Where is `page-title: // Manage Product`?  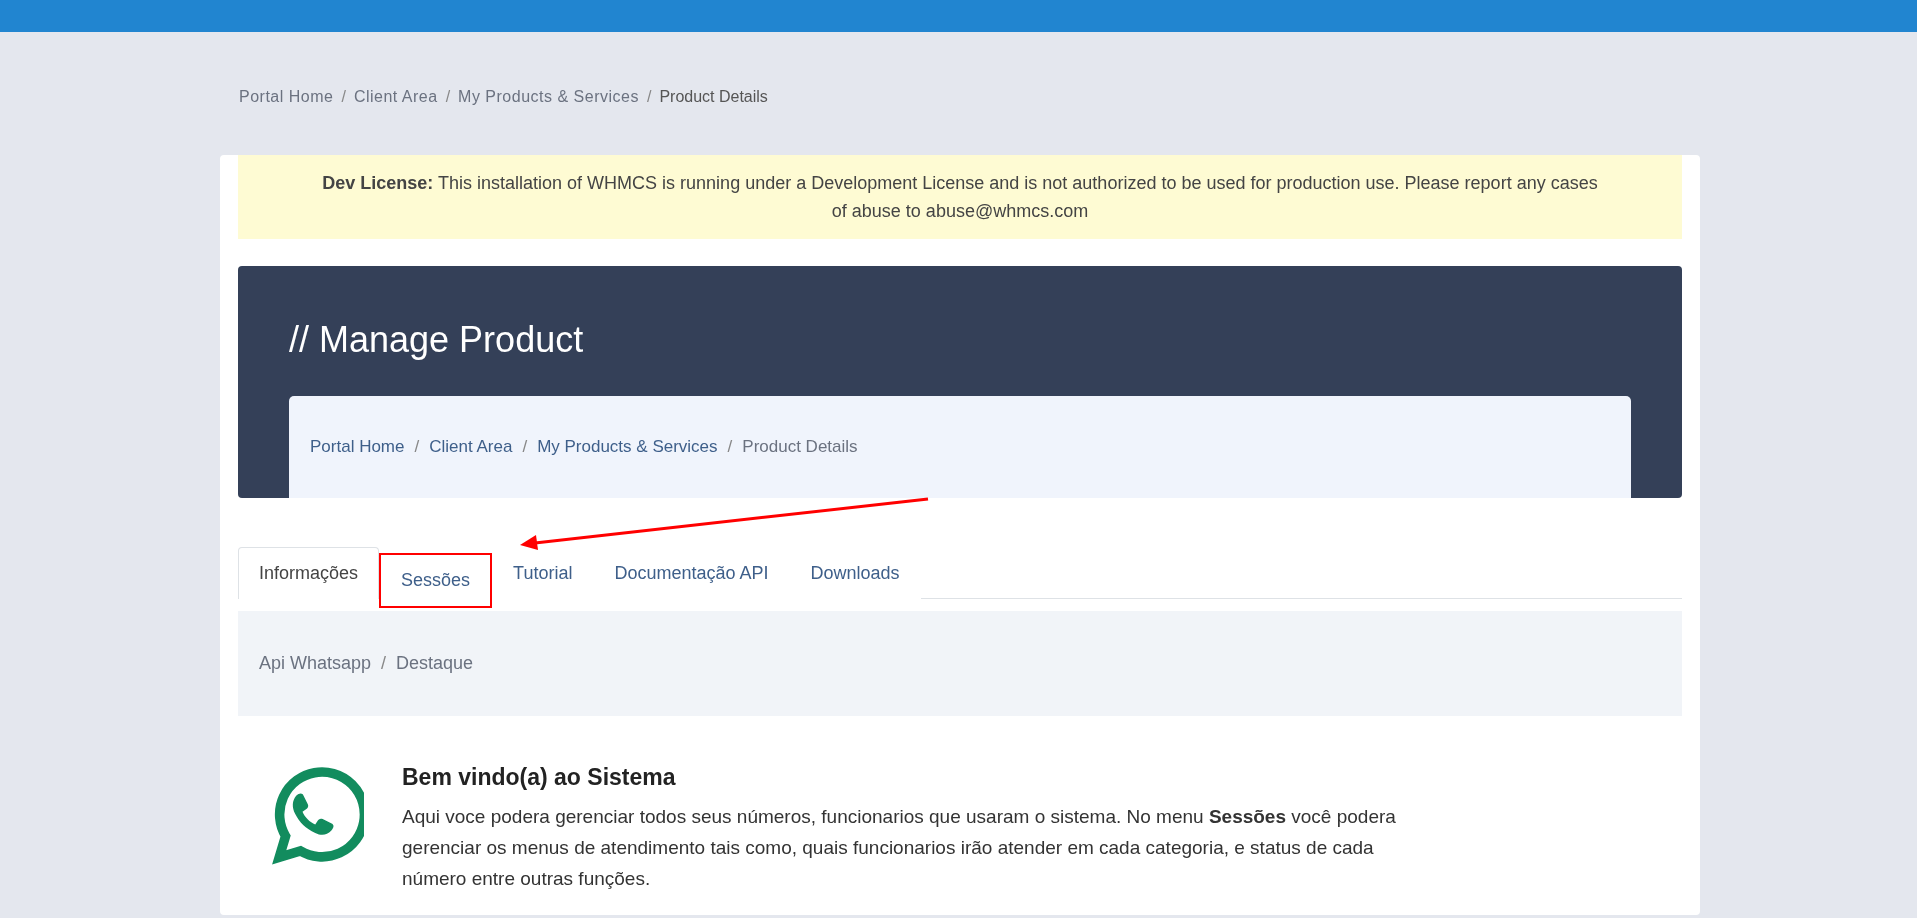 page-title: // Manage Product is located at coordinates (437, 340).